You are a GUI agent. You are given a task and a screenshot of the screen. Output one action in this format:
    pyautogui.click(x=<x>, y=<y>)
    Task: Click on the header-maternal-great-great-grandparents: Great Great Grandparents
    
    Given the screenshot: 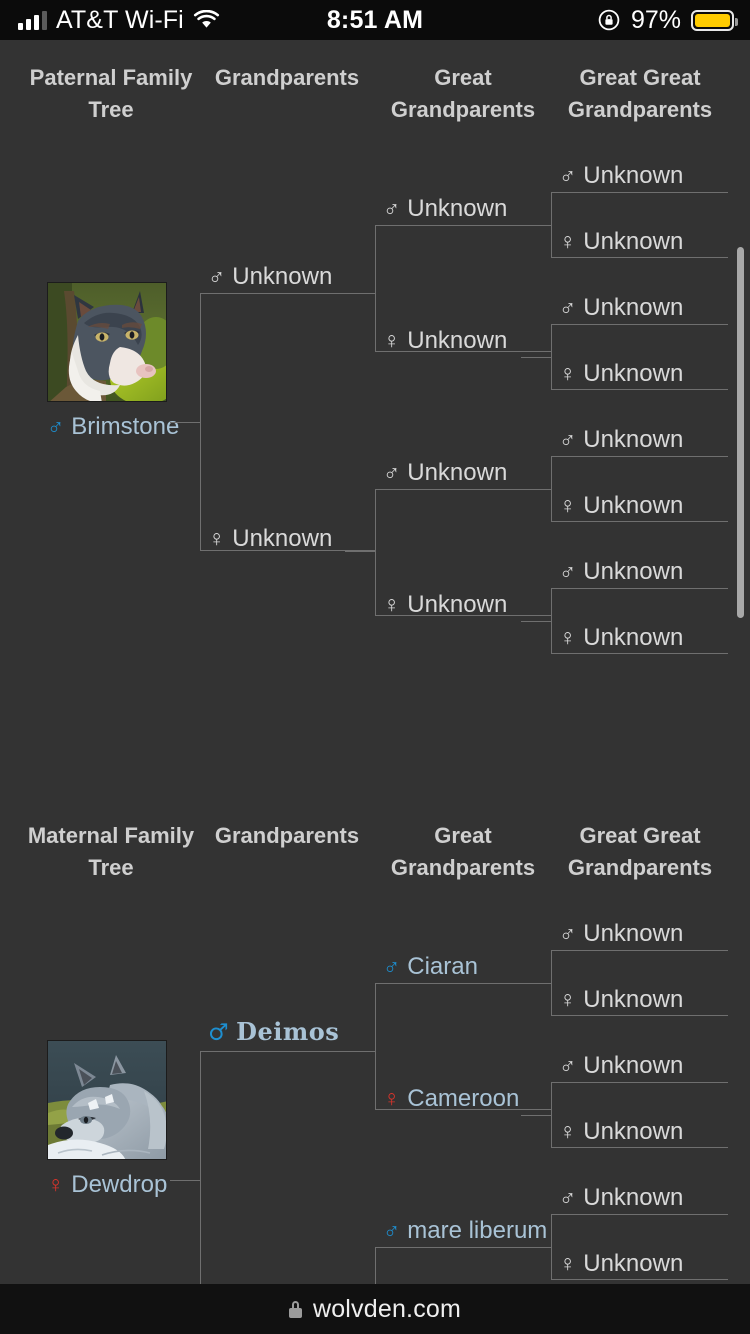 What is the action you would take?
    pyautogui.click(x=640, y=851)
    